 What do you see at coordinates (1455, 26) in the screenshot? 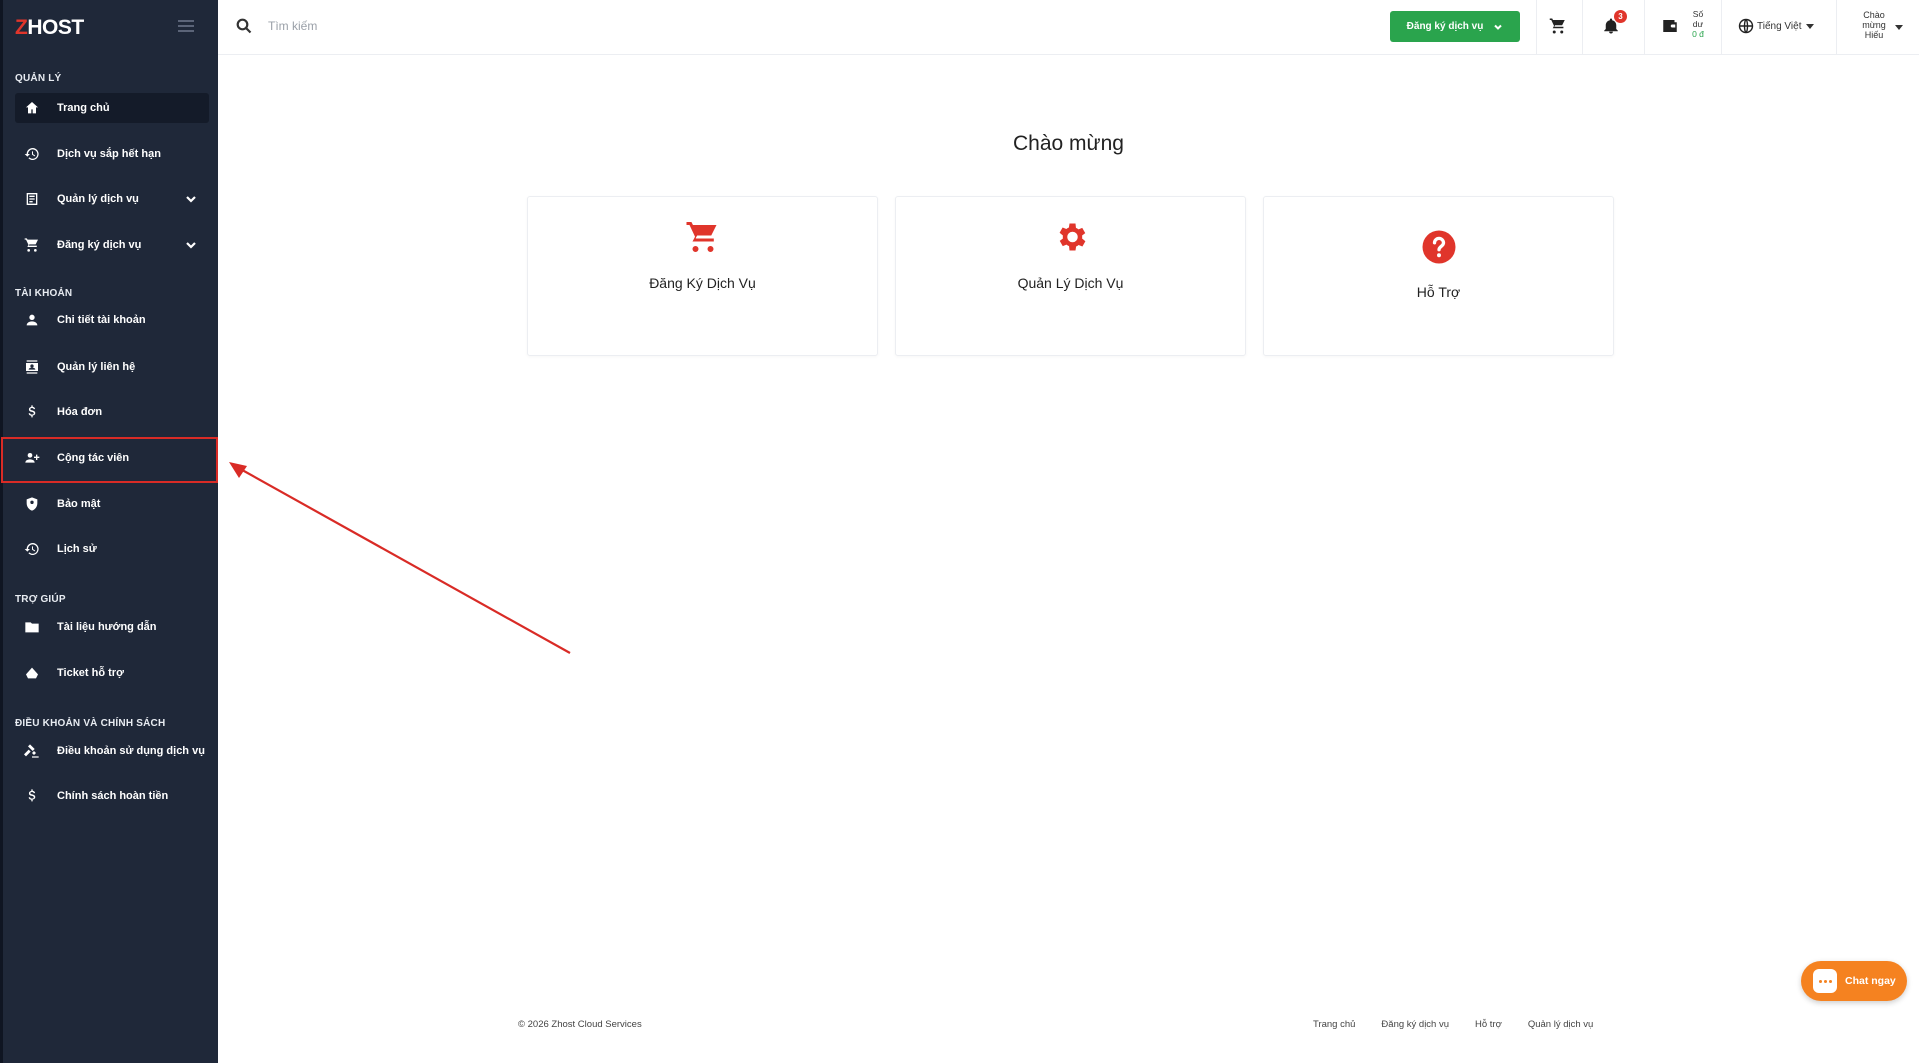
I see `register-service-button: Đăng ký dịch vụ` at bounding box center [1455, 26].